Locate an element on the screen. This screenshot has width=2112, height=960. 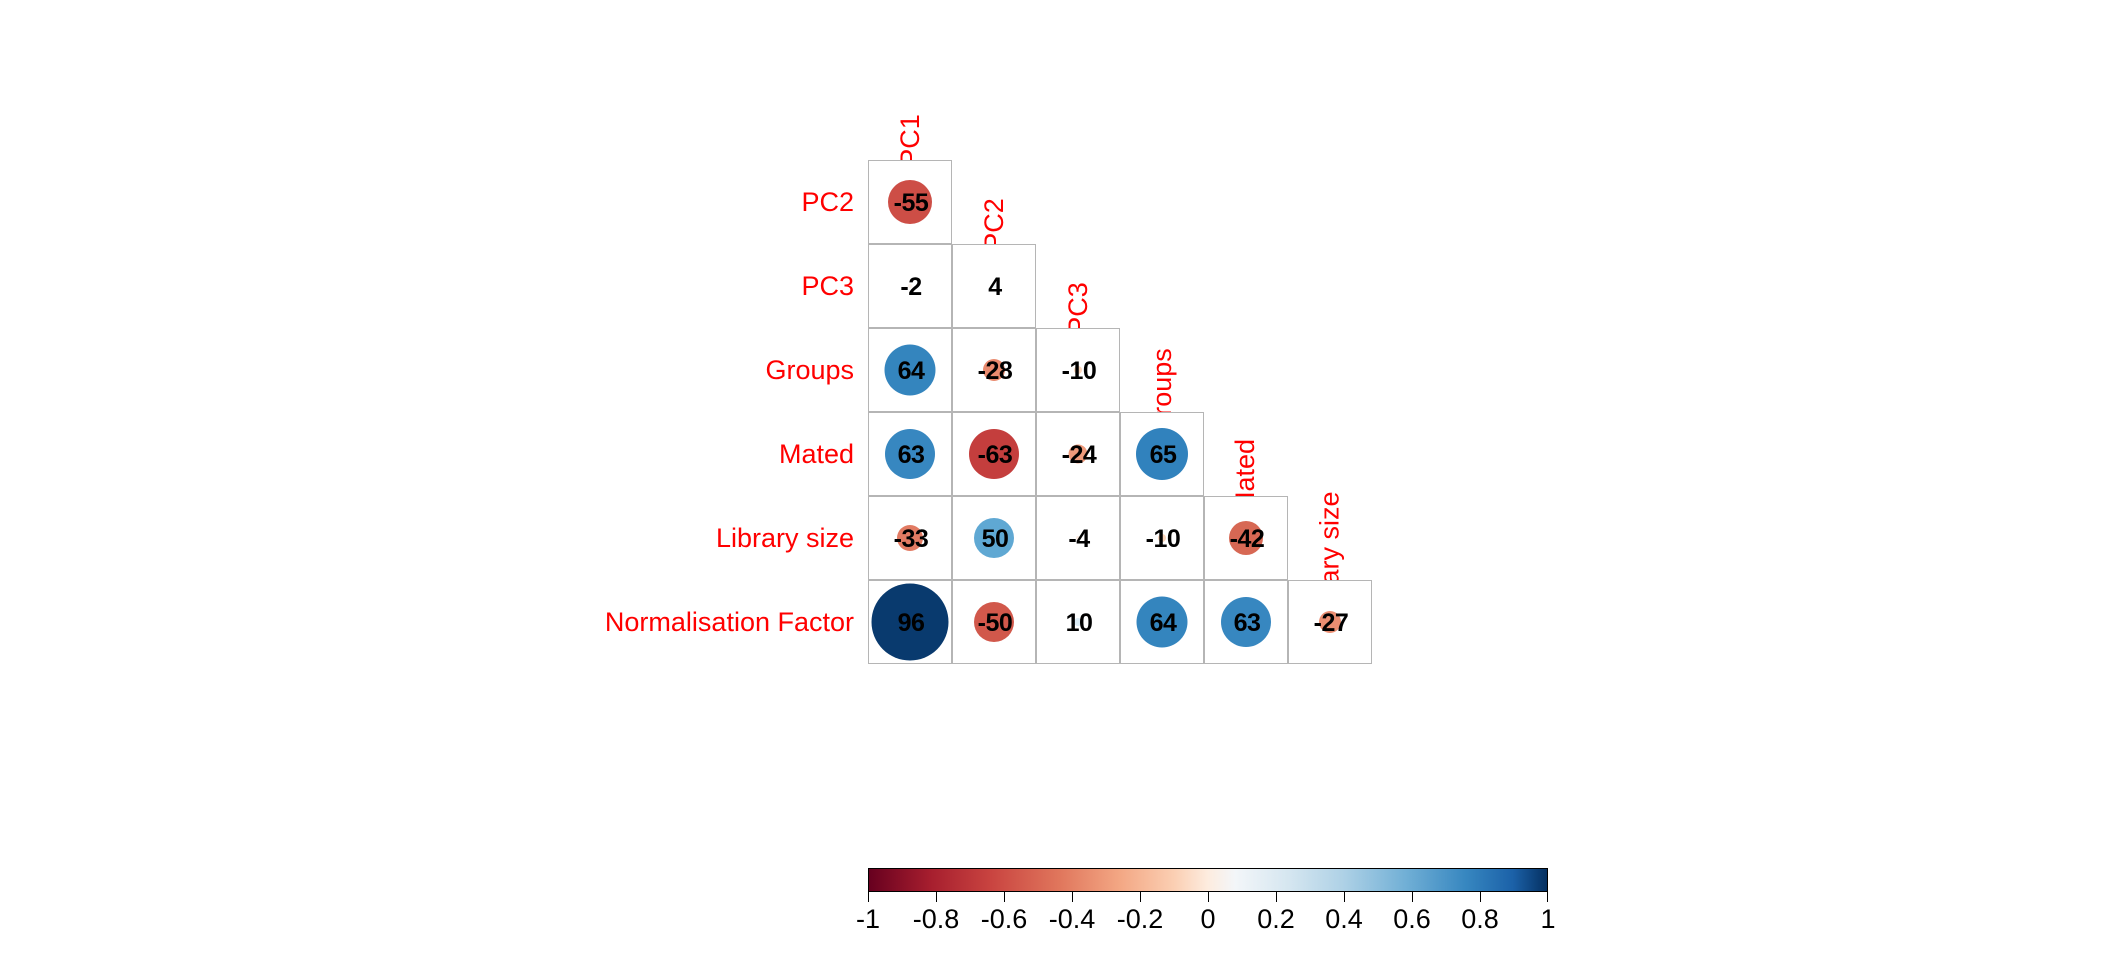
diagonal-label: PC2 is located at coordinates (994, 147).